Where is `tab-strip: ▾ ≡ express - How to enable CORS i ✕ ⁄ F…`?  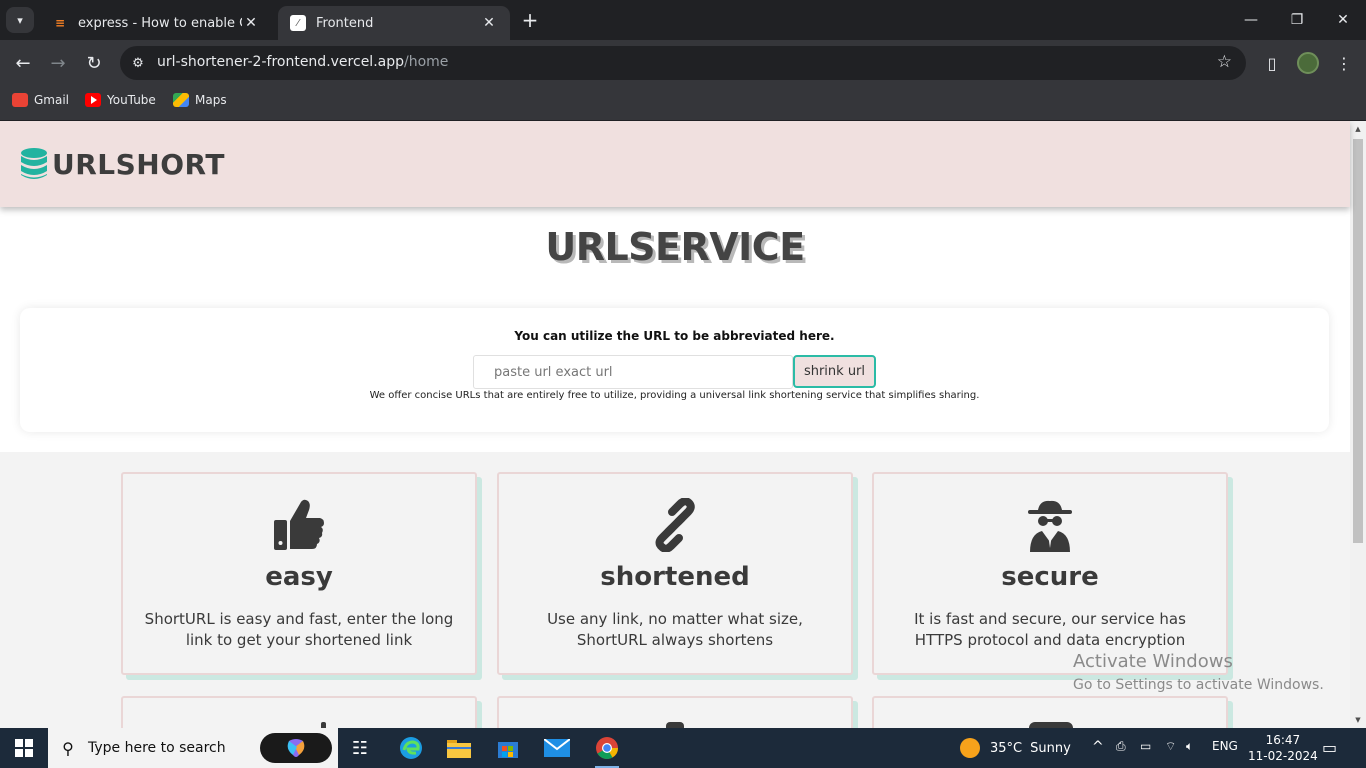 tab-strip: ▾ ≡ express - How to enable CORS i ✕ ⁄ F… is located at coordinates (683, 20).